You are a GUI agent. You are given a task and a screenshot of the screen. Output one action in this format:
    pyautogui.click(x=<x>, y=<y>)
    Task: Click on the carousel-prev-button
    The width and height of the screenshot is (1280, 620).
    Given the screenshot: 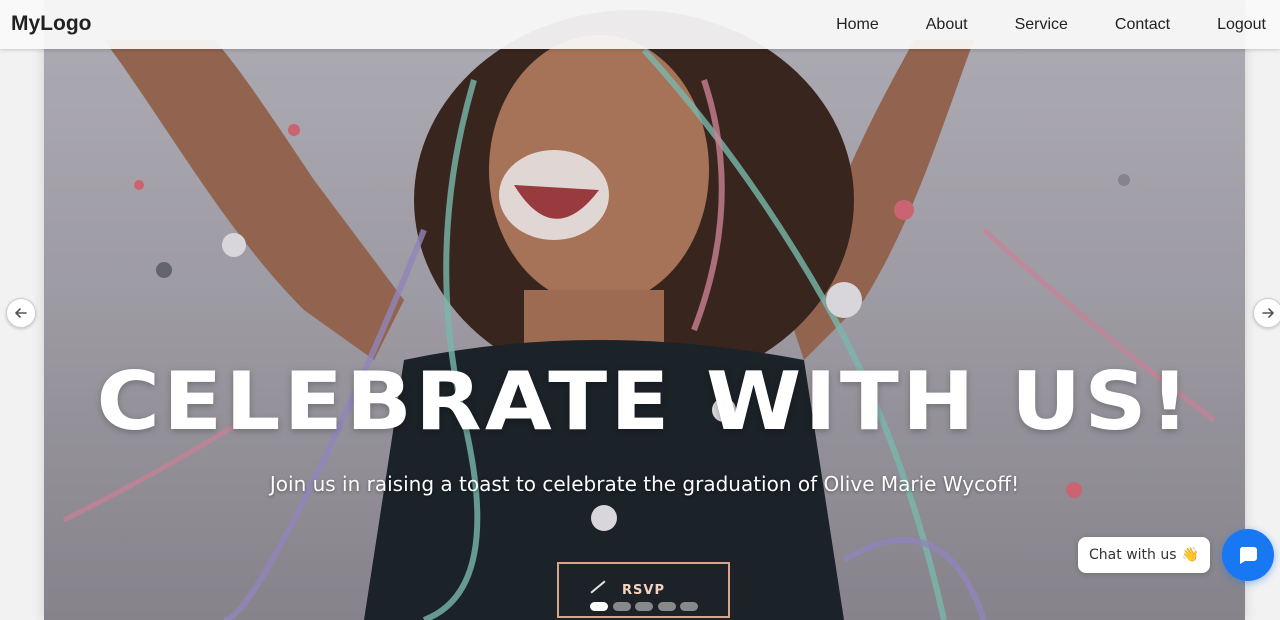 What is the action you would take?
    pyautogui.click(x=21, y=313)
    